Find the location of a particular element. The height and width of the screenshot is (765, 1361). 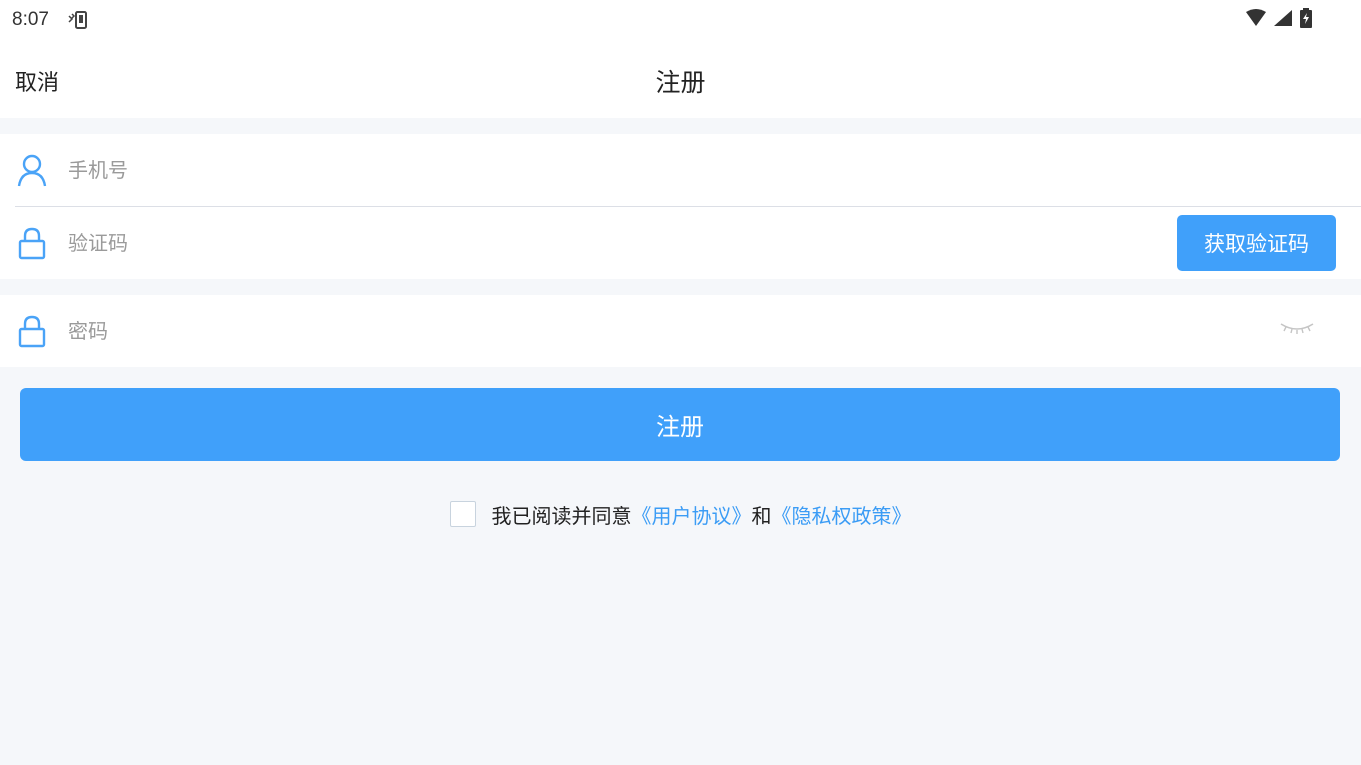

page-title: 注册 is located at coordinates (680, 82).